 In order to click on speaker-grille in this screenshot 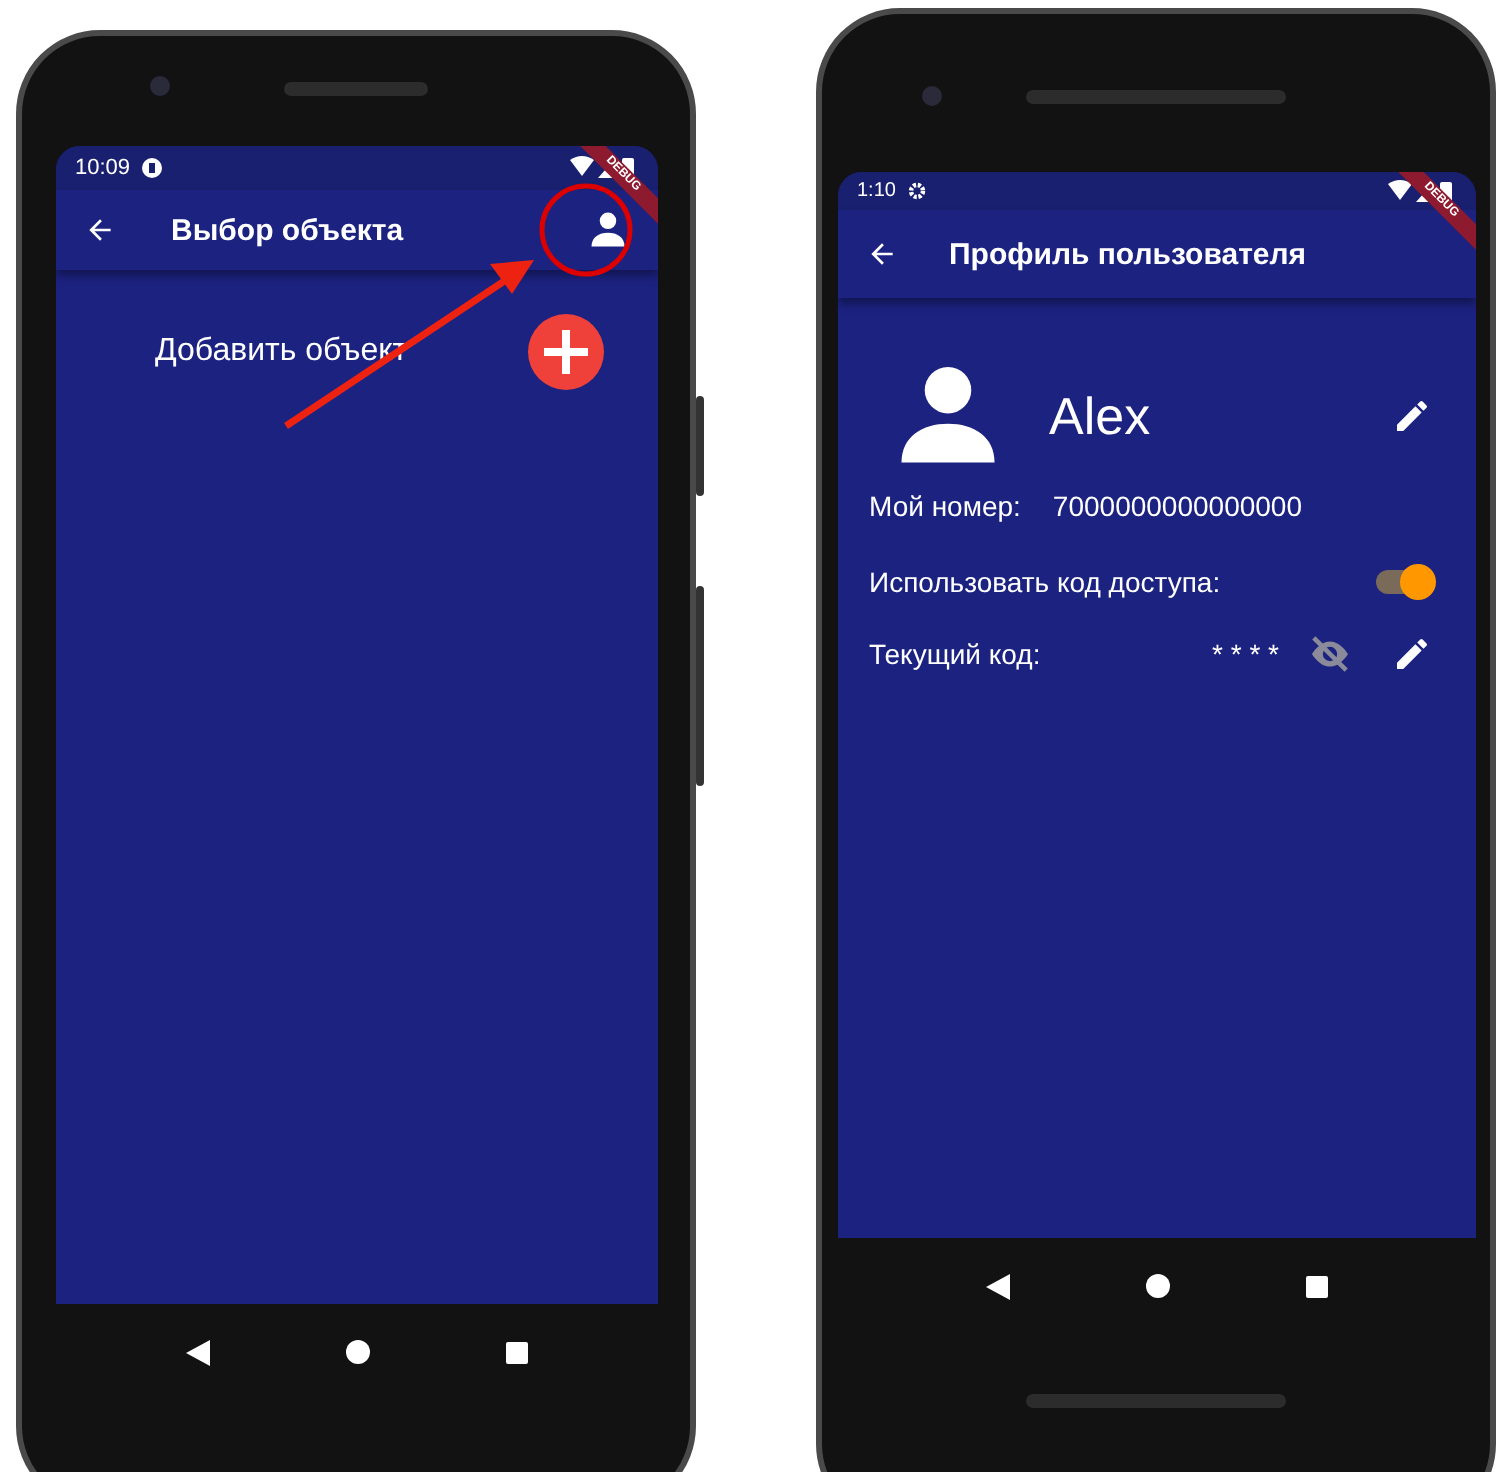, I will do `click(356, 89)`.